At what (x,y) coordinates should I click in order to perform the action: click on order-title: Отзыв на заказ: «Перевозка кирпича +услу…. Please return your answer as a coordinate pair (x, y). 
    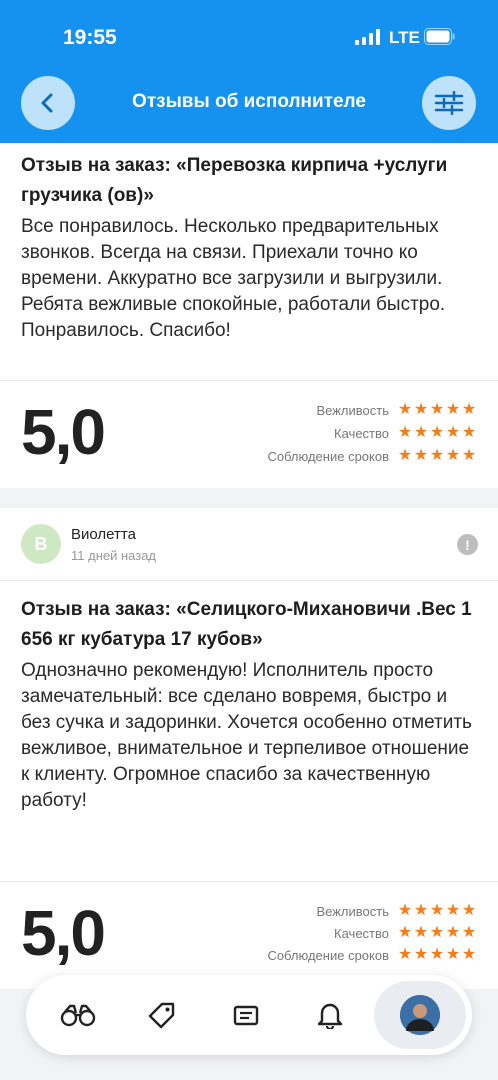
    Looking at the image, I should click on (234, 180).